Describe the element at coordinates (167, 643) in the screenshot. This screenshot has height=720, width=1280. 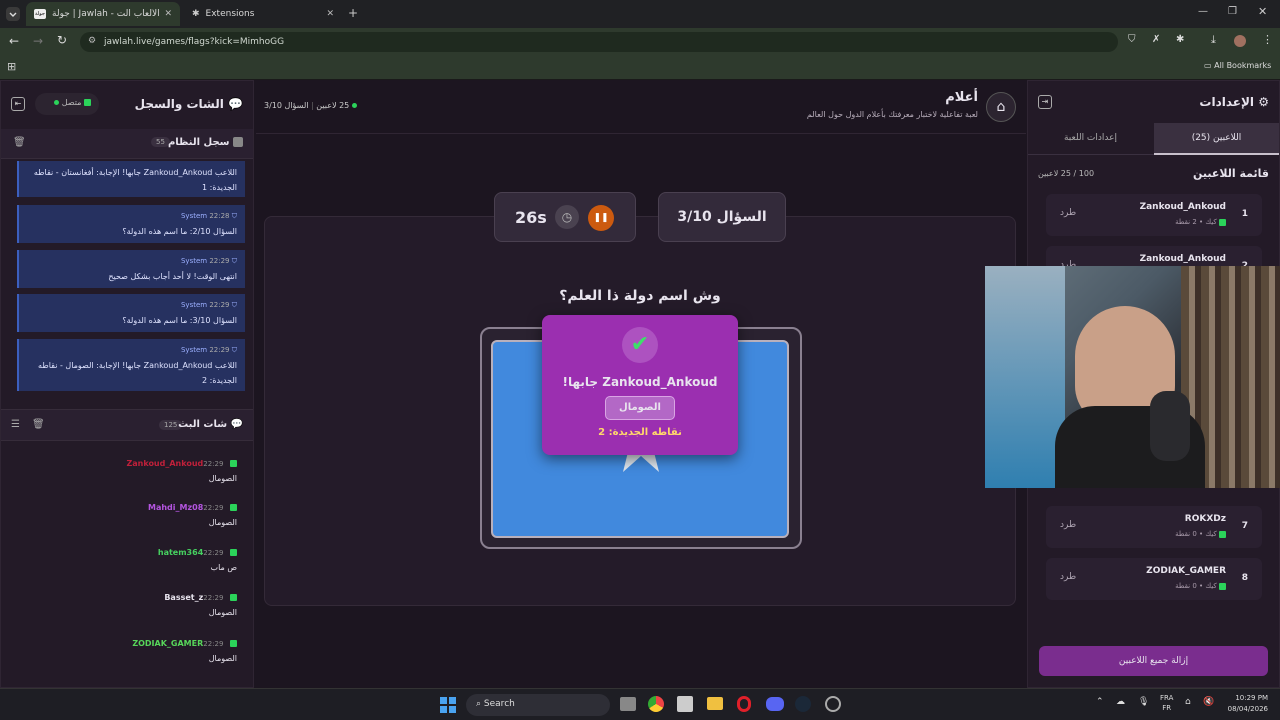
I see `chat-username: ZODIAK_GAMER` at that location.